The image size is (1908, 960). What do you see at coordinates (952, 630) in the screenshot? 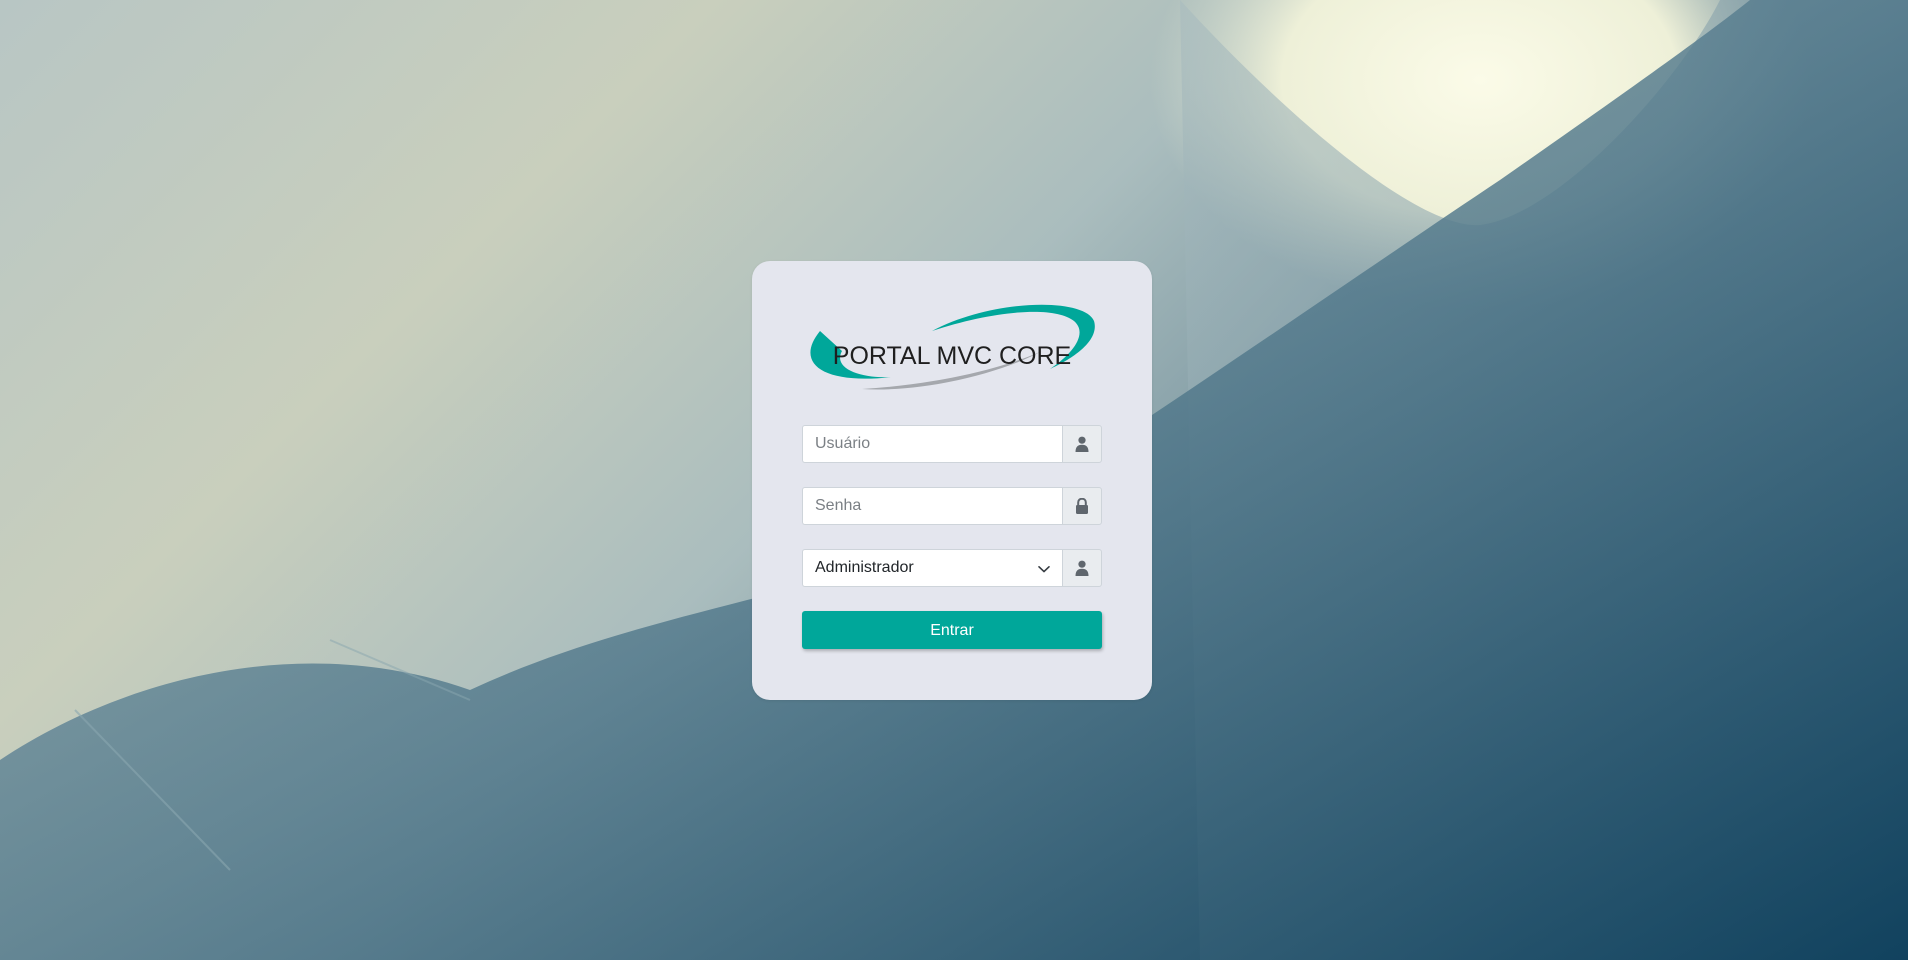
I see `login-button: Entrar` at bounding box center [952, 630].